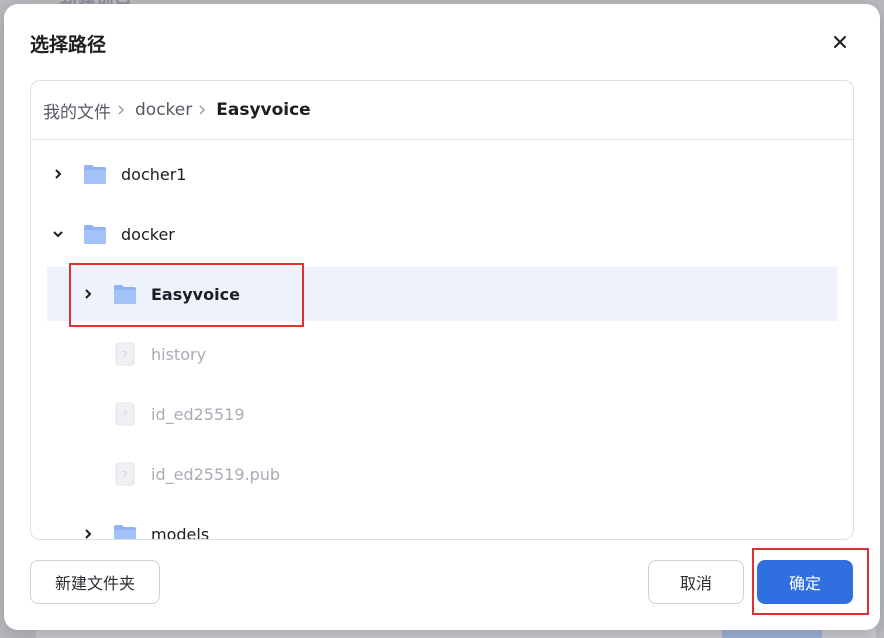 The width and height of the screenshot is (884, 638). Describe the element at coordinates (68, 45) in the screenshot. I see `dialog-title: 选择路径` at that location.